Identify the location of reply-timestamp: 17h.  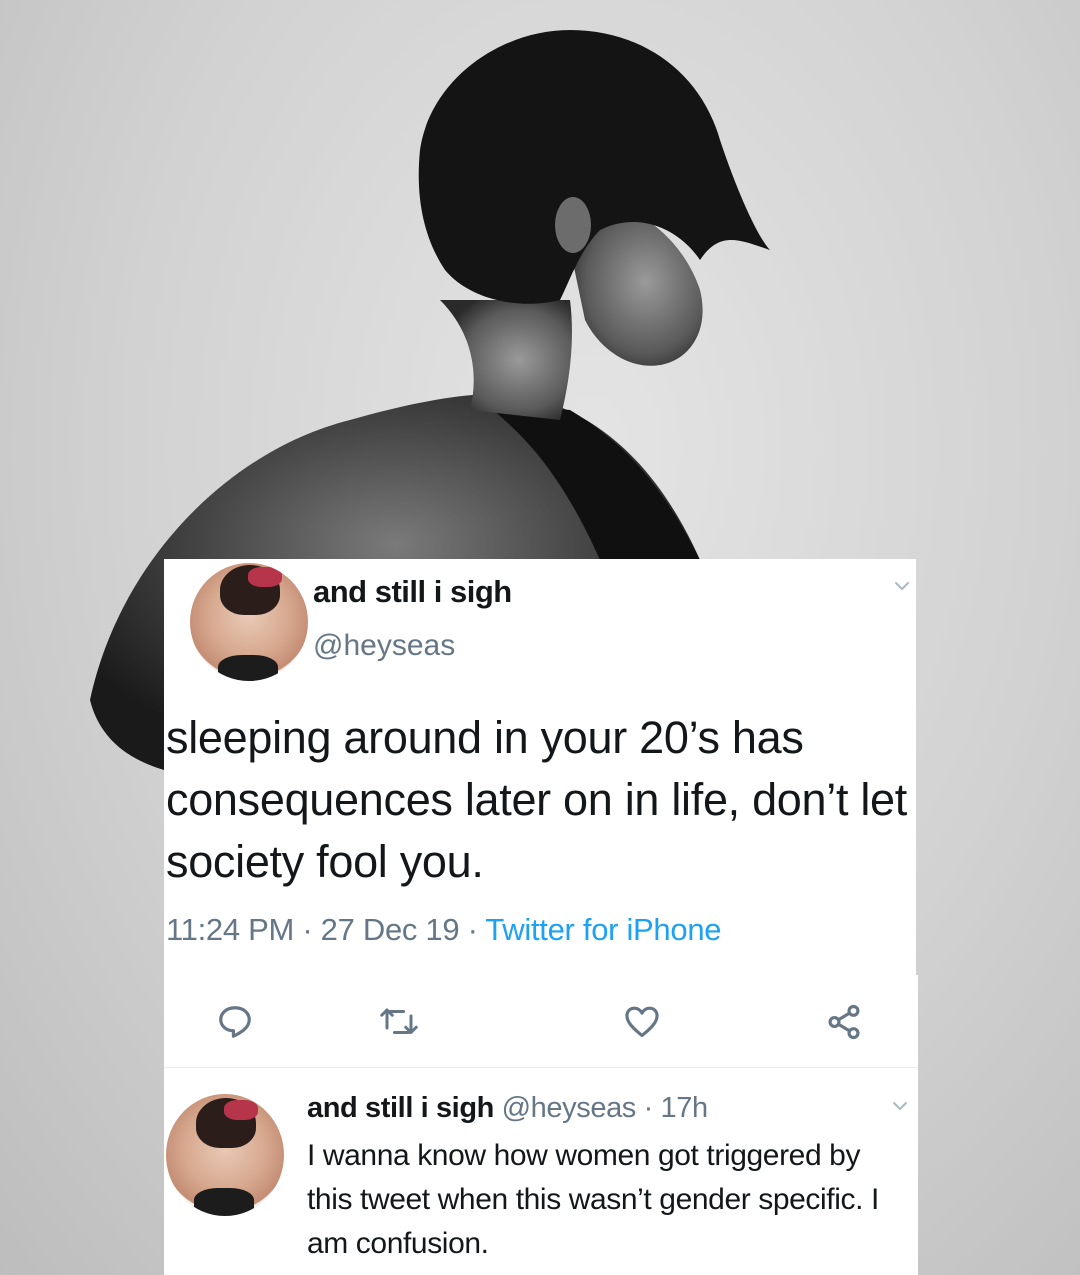
(684, 1108).